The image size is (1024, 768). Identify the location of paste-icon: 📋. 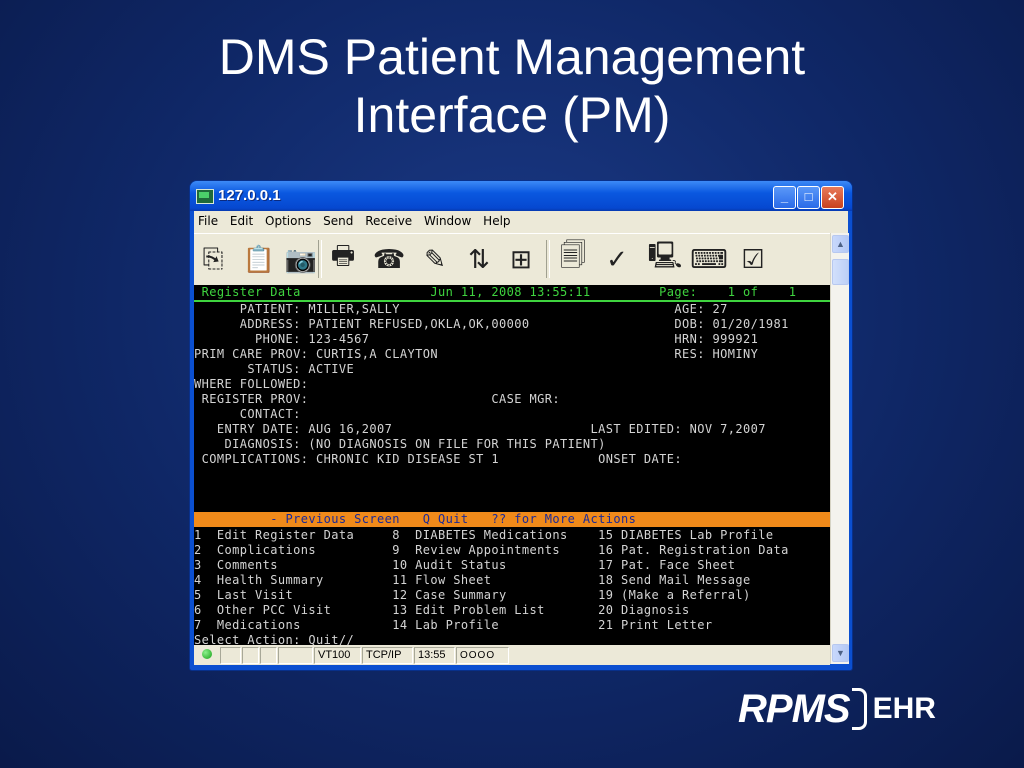
(259, 259).